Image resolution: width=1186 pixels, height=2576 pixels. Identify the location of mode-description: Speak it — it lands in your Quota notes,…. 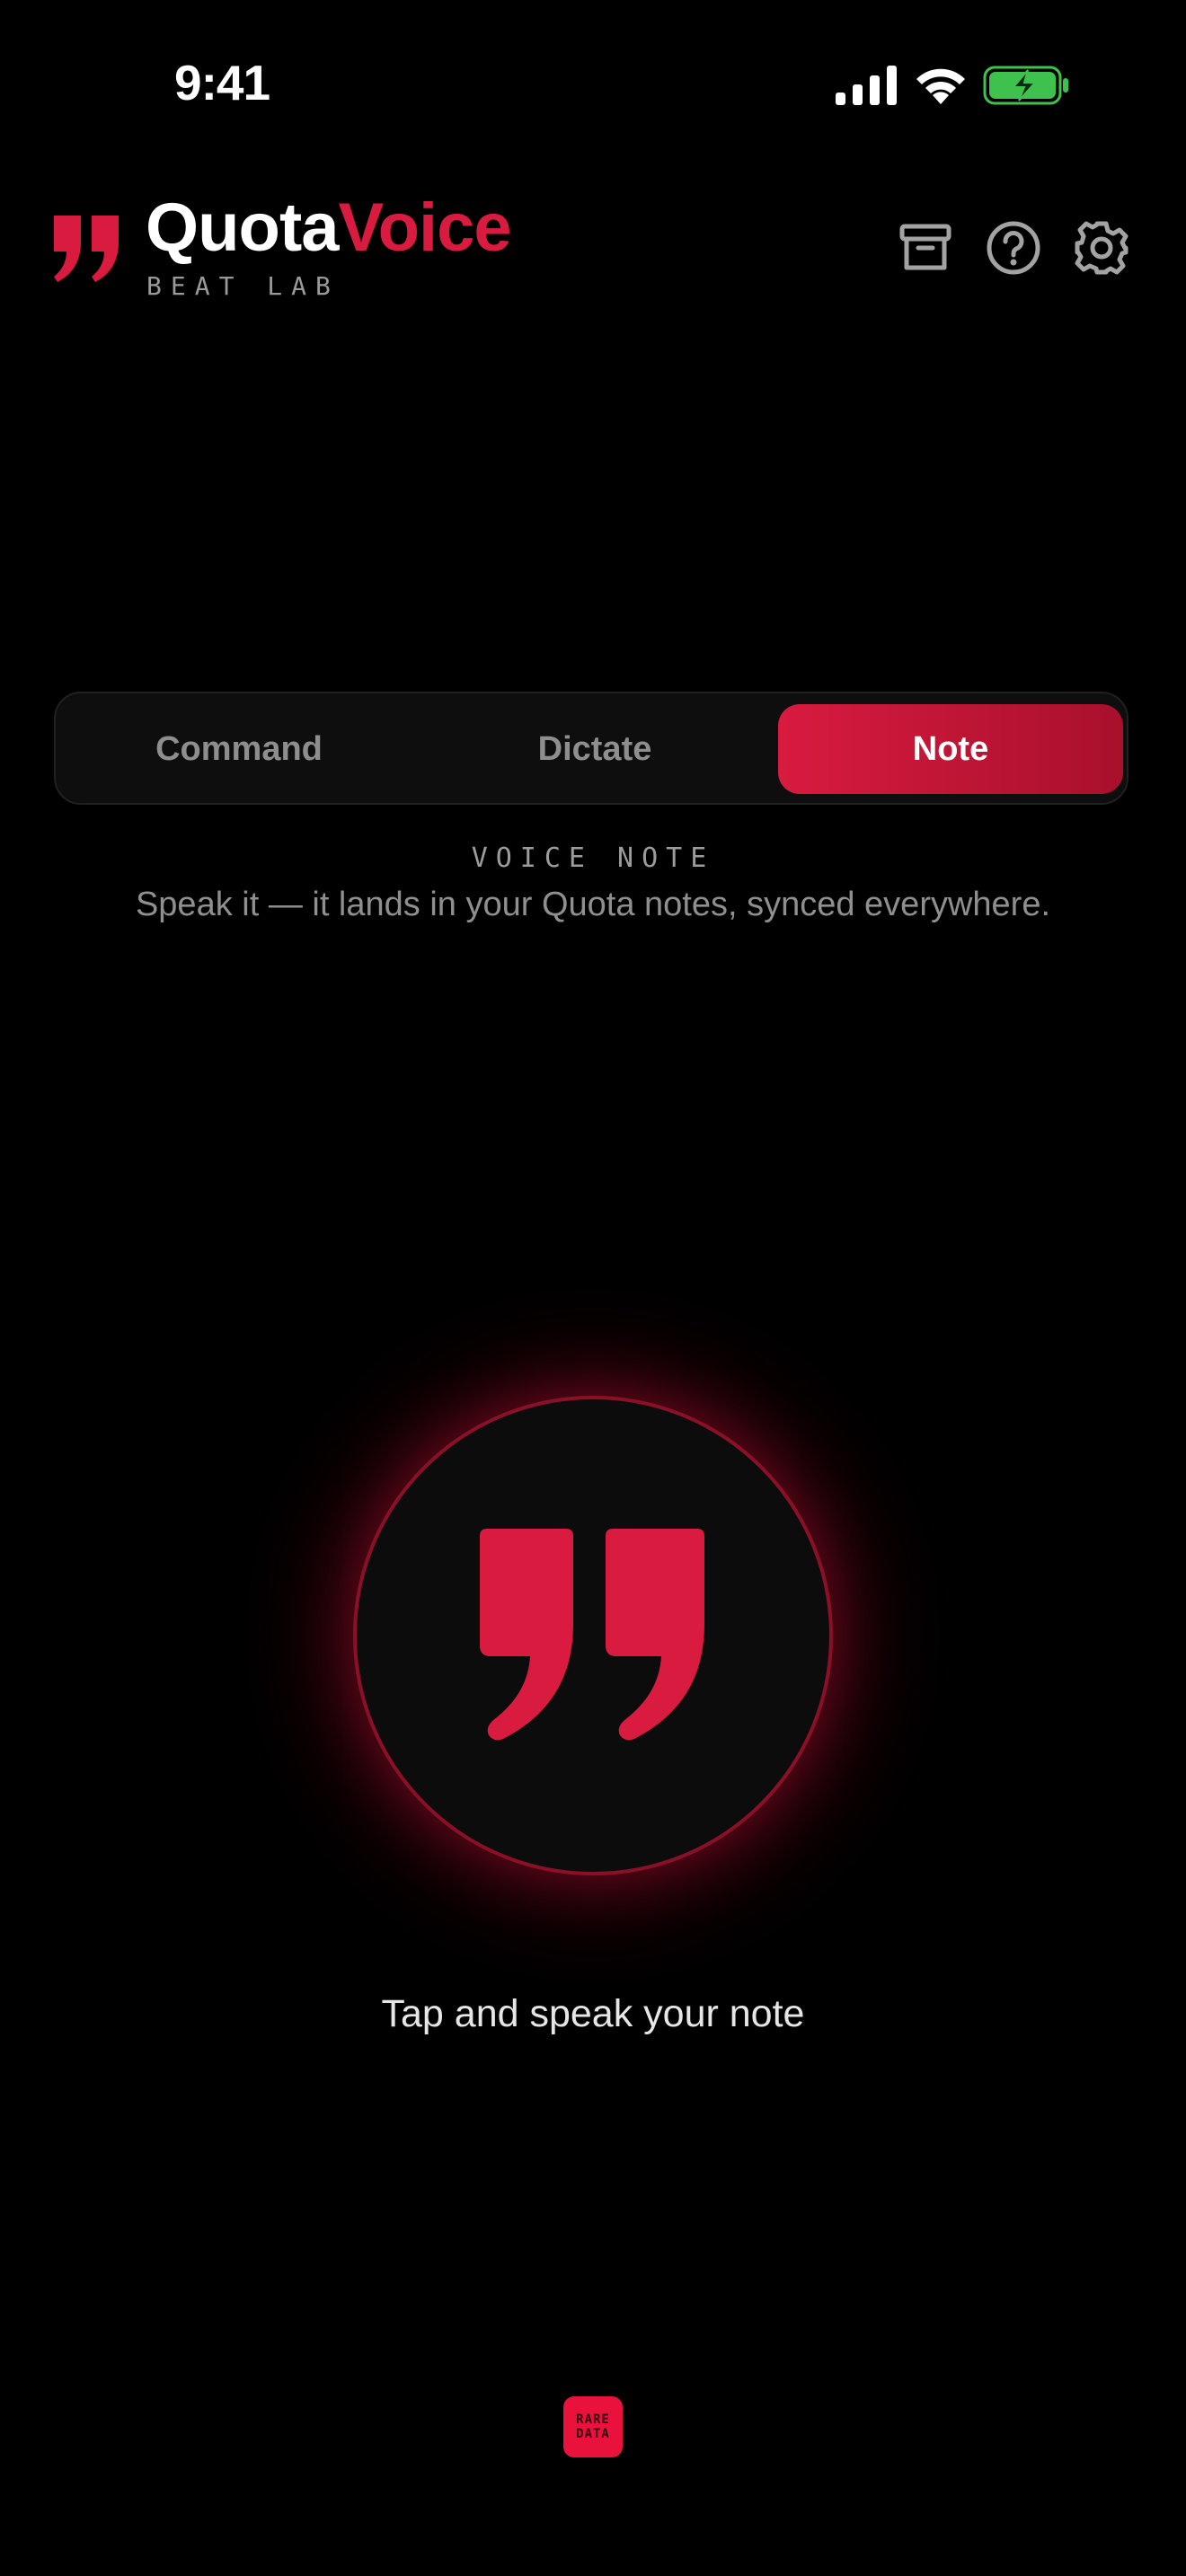
(593, 904).